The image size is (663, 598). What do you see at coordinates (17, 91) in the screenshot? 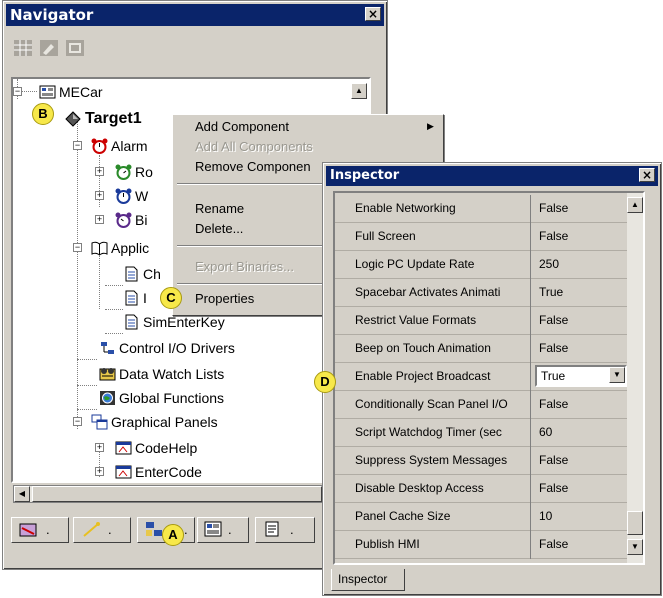
I see `collapse-toggle-mecar: −` at bounding box center [17, 91].